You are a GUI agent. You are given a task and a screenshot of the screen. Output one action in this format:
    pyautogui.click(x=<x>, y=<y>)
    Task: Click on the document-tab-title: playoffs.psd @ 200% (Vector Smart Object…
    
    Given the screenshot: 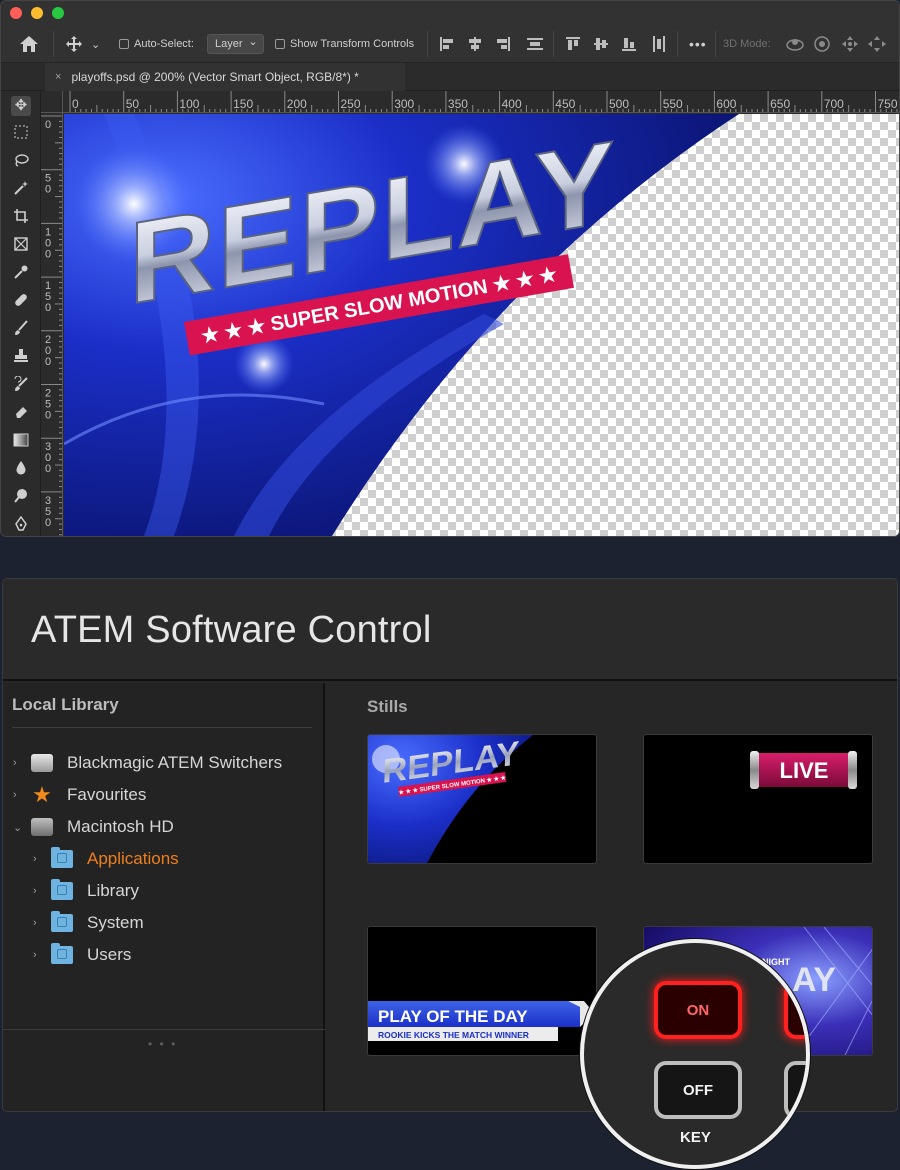 What is the action you would take?
    pyautogui.click(x=215, y=77)
    